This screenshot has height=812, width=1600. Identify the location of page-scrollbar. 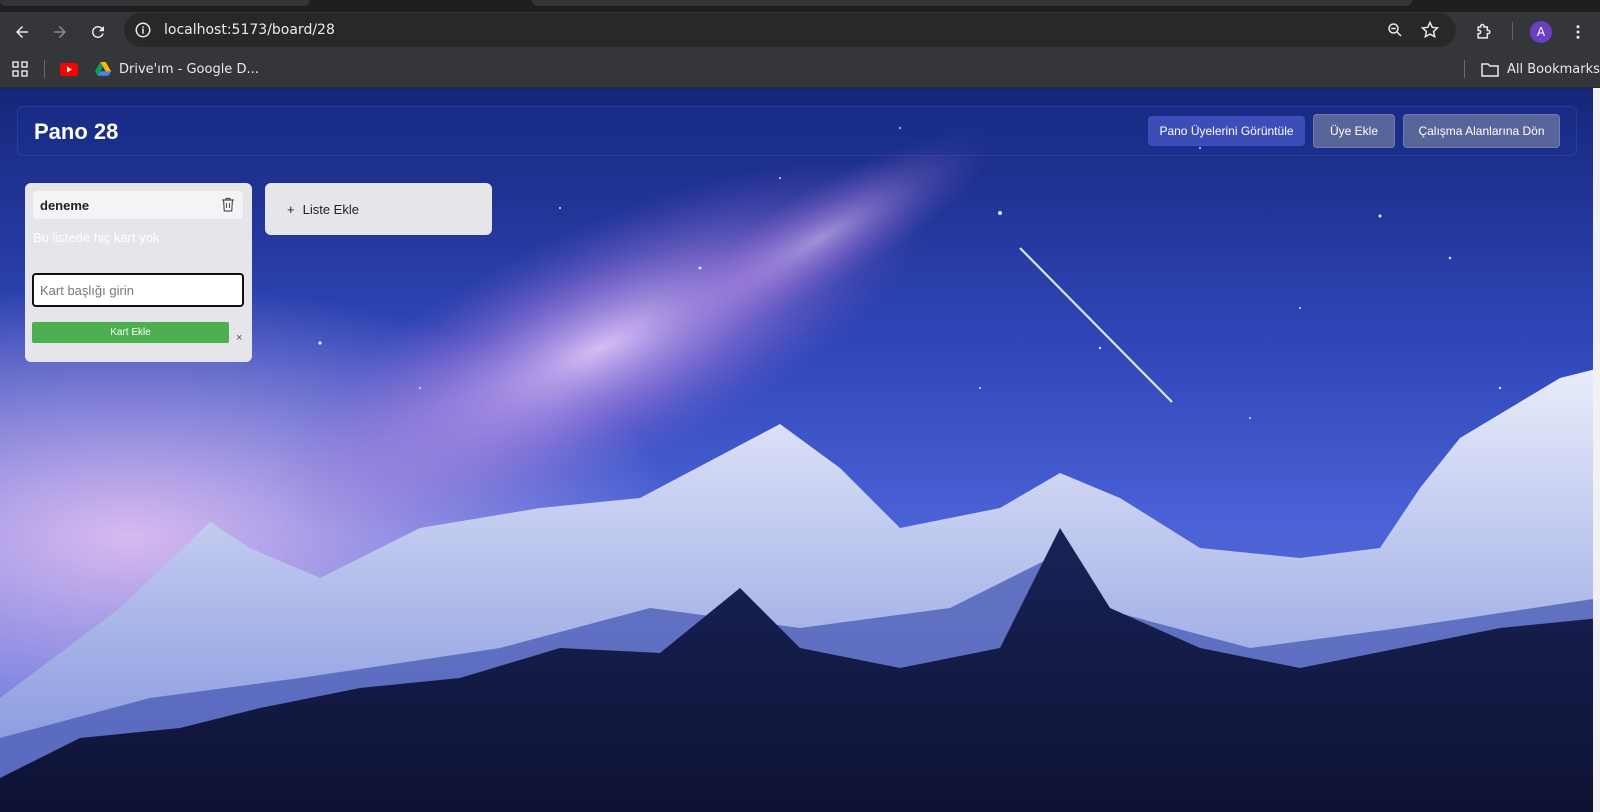
(1596, 450).